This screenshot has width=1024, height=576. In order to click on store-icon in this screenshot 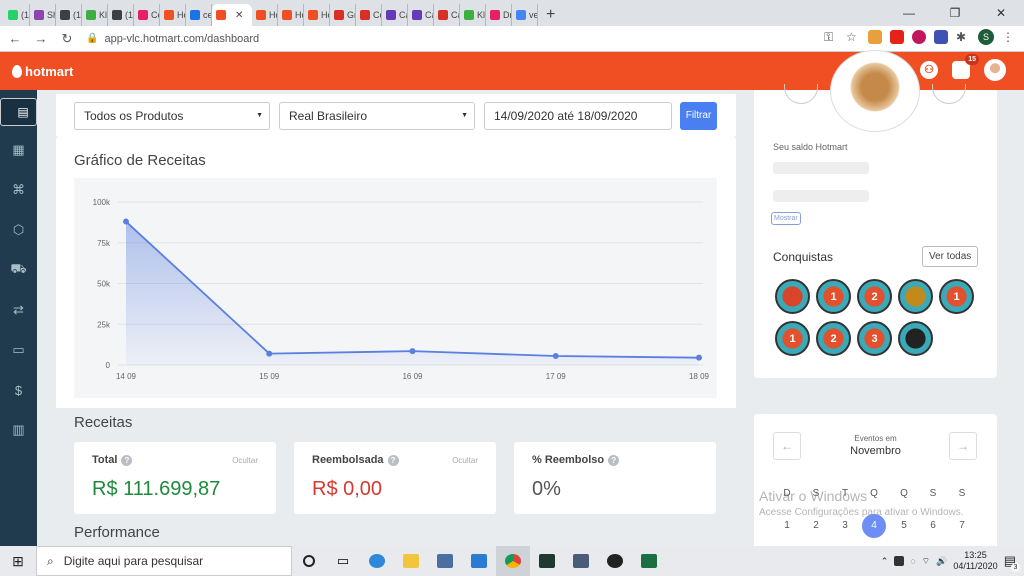, I will do `click(445, 561)`.